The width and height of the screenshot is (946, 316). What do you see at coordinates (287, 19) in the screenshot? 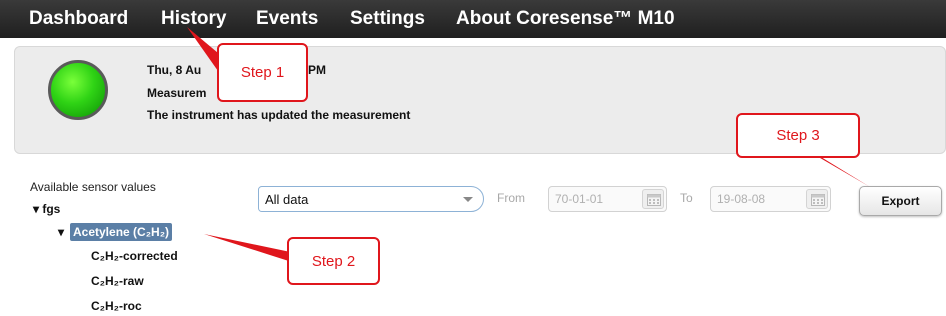
I see `nav-events: Events` at bounding box center [287, 19].